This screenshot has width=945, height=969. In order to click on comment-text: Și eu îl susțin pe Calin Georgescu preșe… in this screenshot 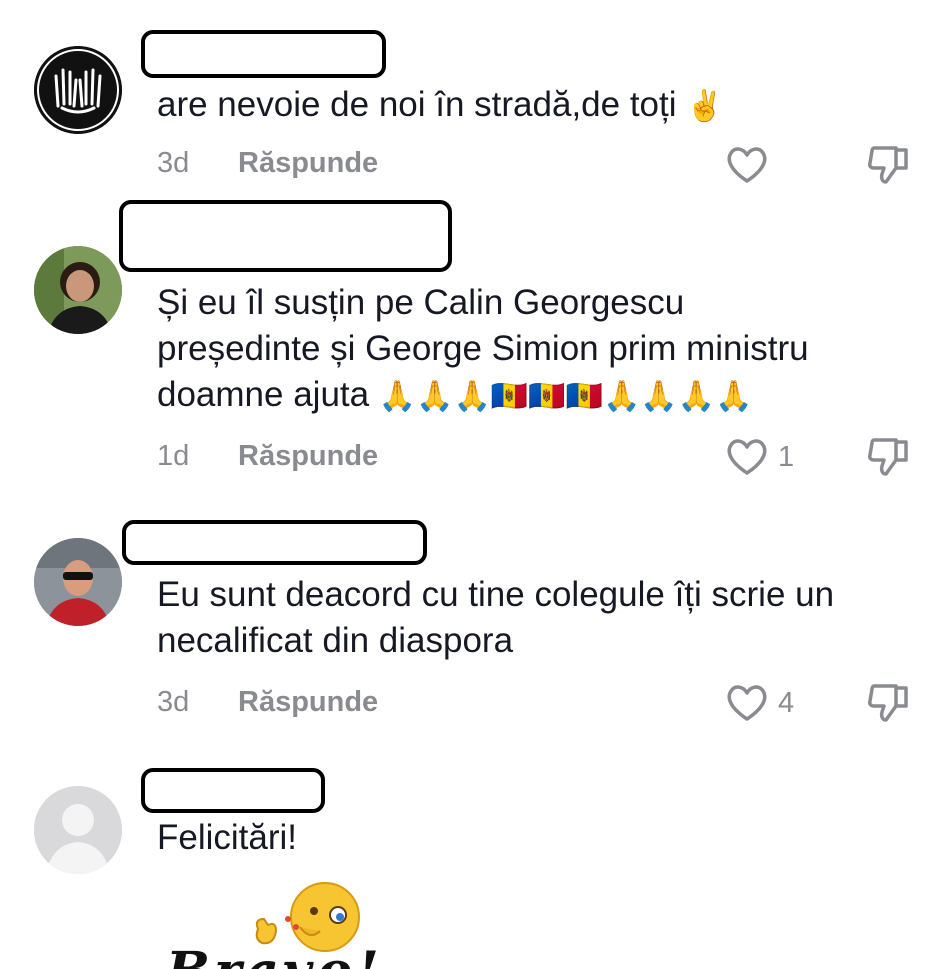, I will do `click(483, 348)`.